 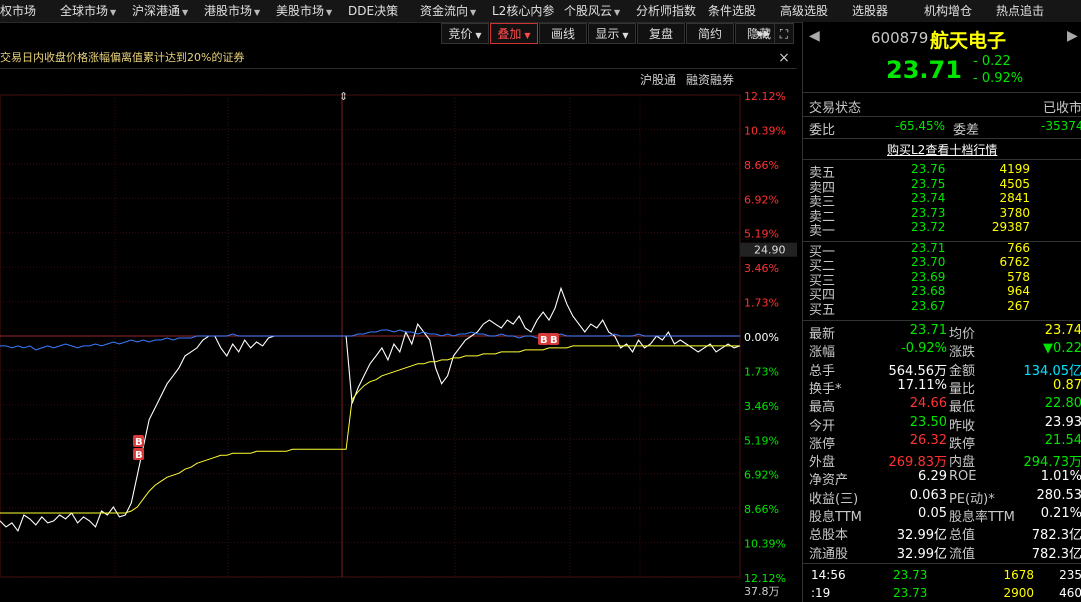 What do you see at coordinates (922, 385) in the screenshot?
I see `stat-value: 17.11%` at bounding box center [922, 385].